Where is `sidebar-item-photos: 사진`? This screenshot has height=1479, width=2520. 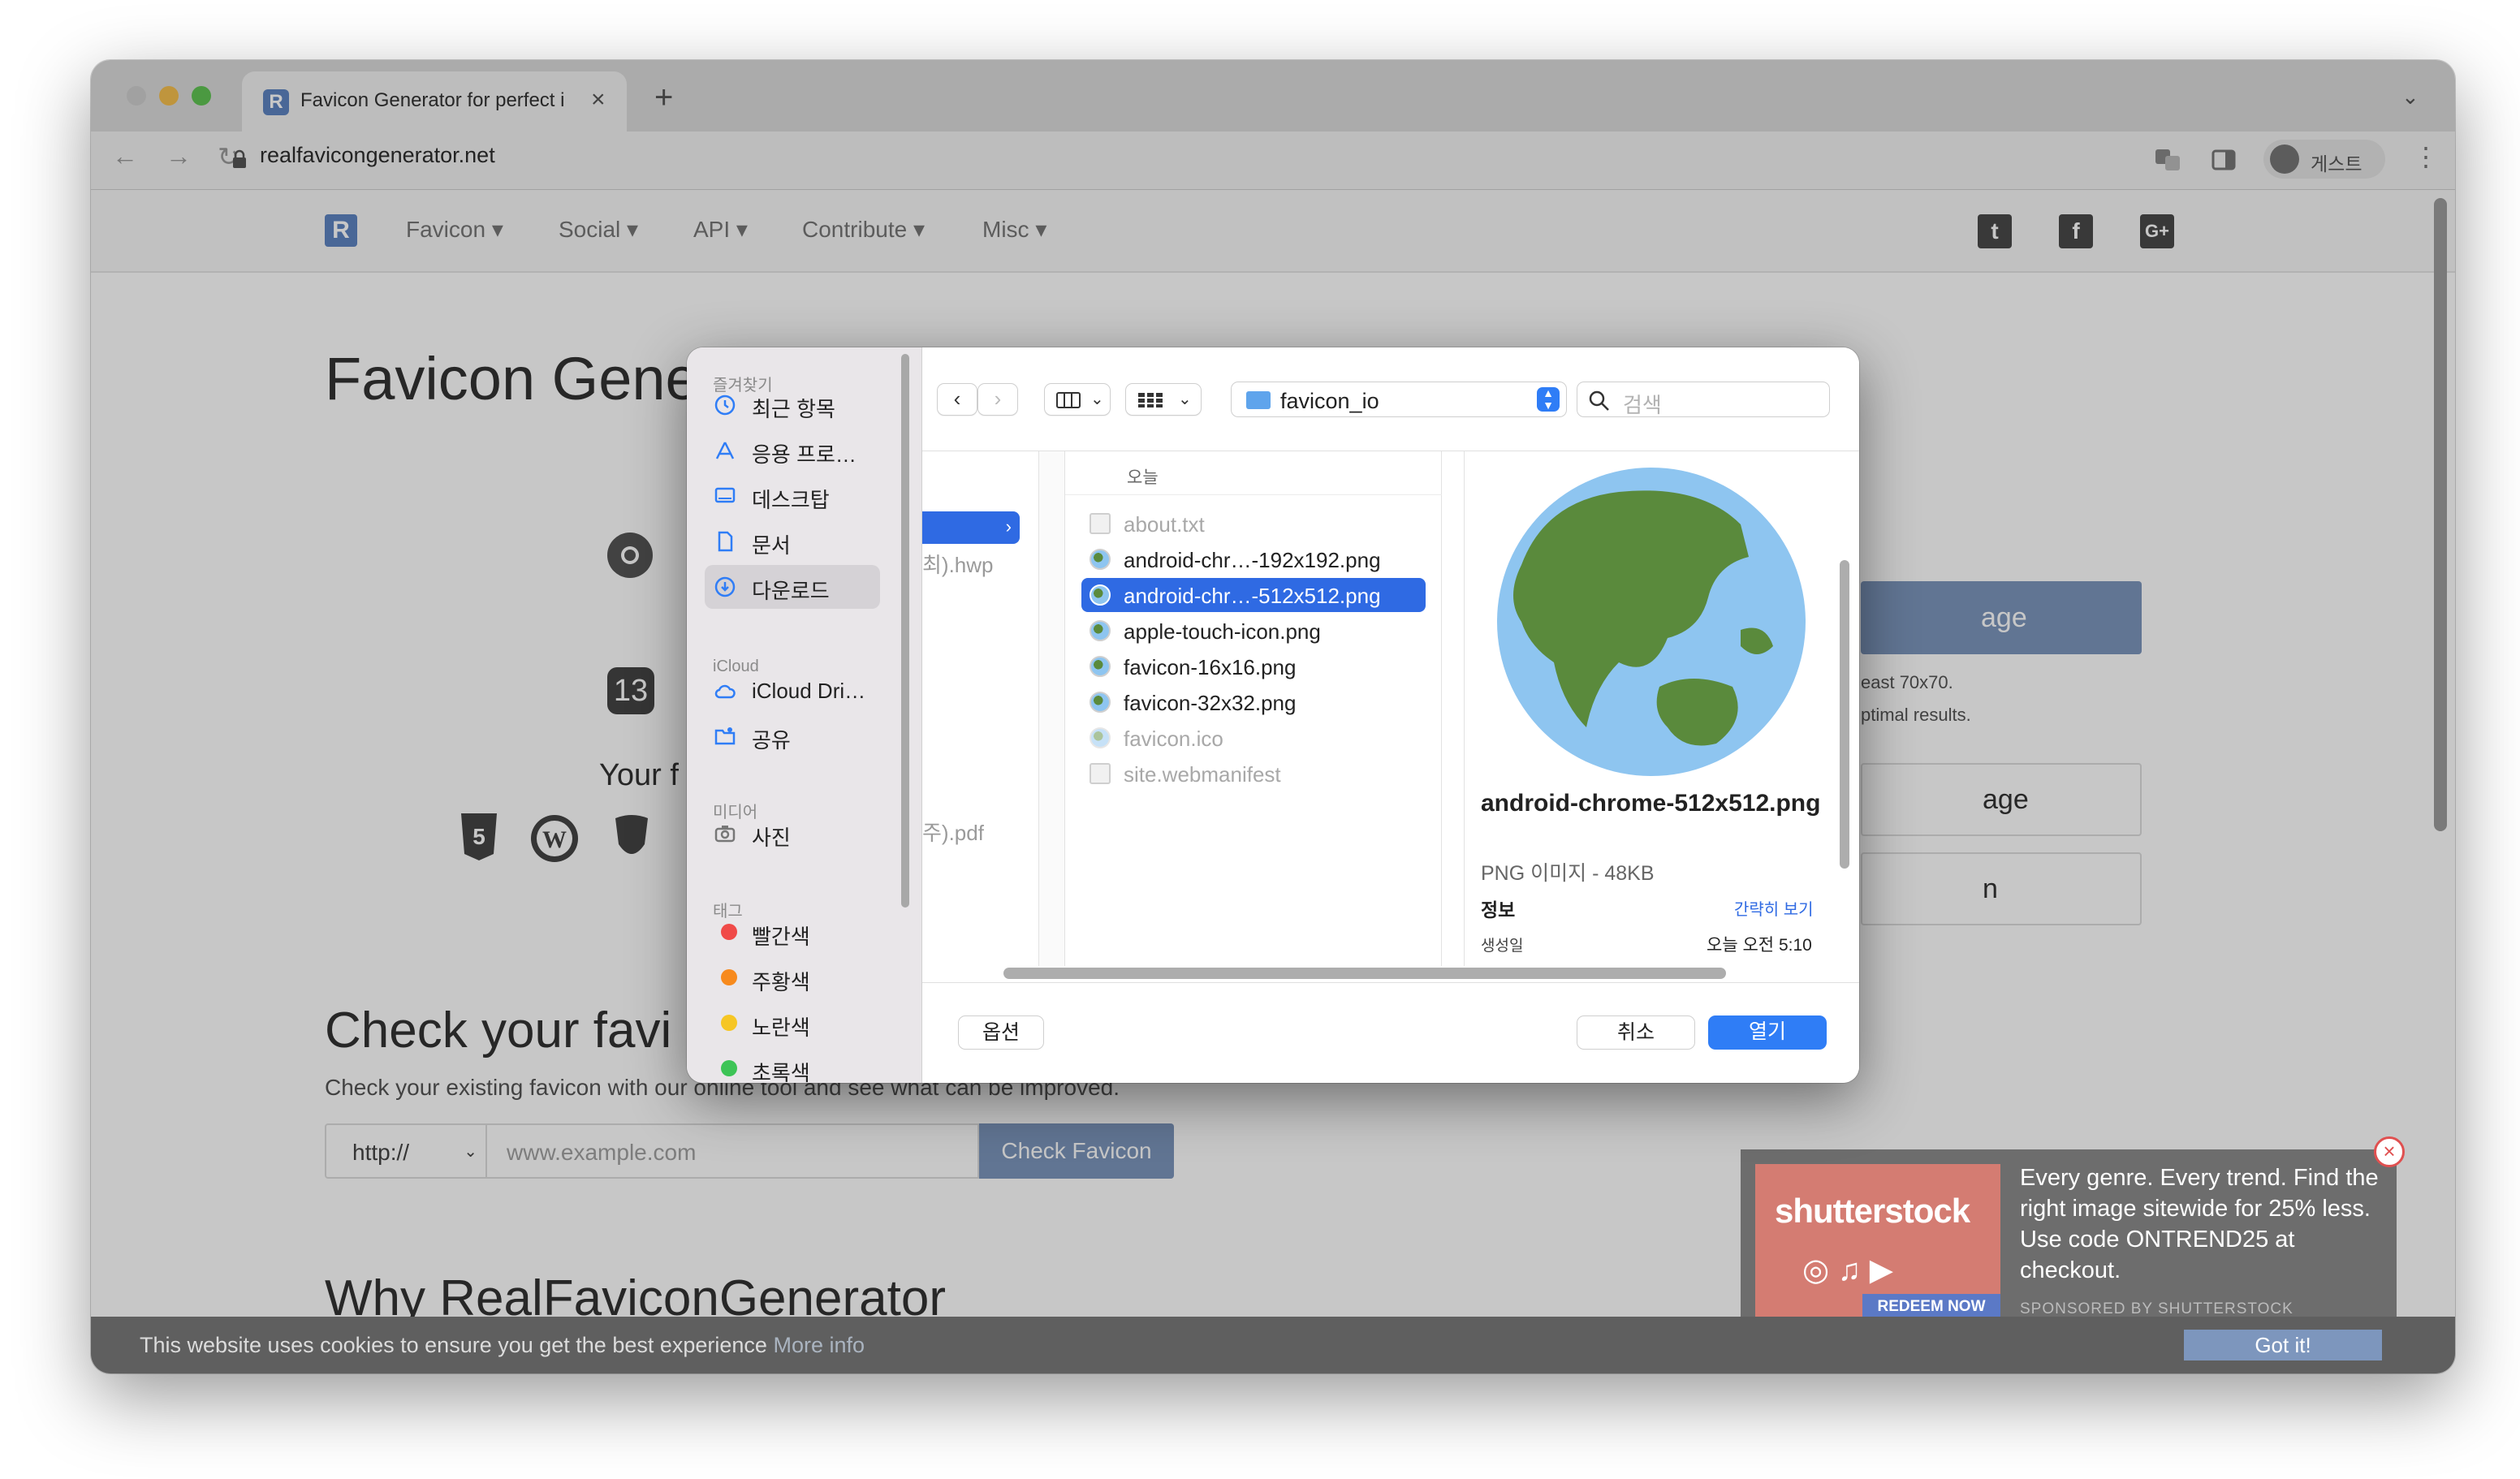
sidebar-item-photos: 사진 is located at coordinates (793, 834).